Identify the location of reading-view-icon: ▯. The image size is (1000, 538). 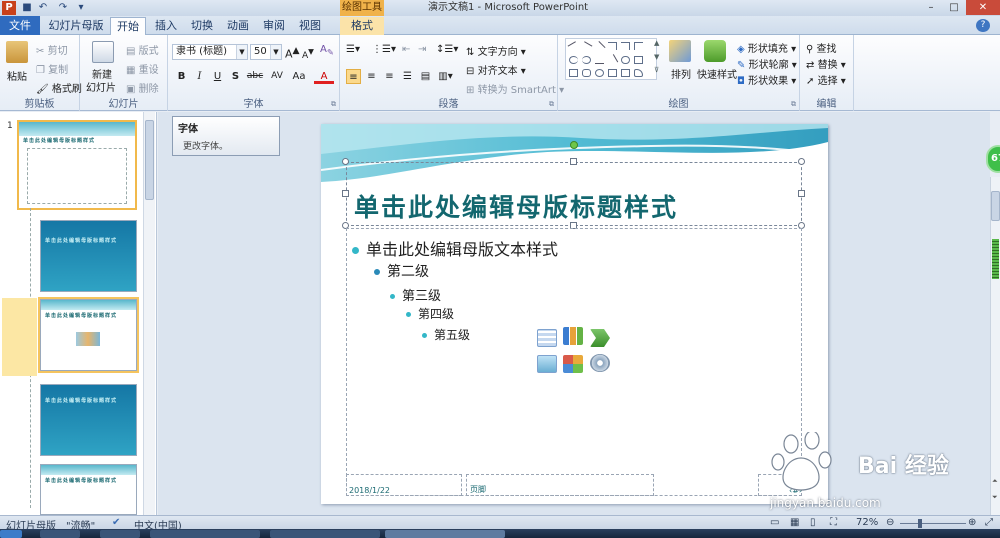
(813, 522).